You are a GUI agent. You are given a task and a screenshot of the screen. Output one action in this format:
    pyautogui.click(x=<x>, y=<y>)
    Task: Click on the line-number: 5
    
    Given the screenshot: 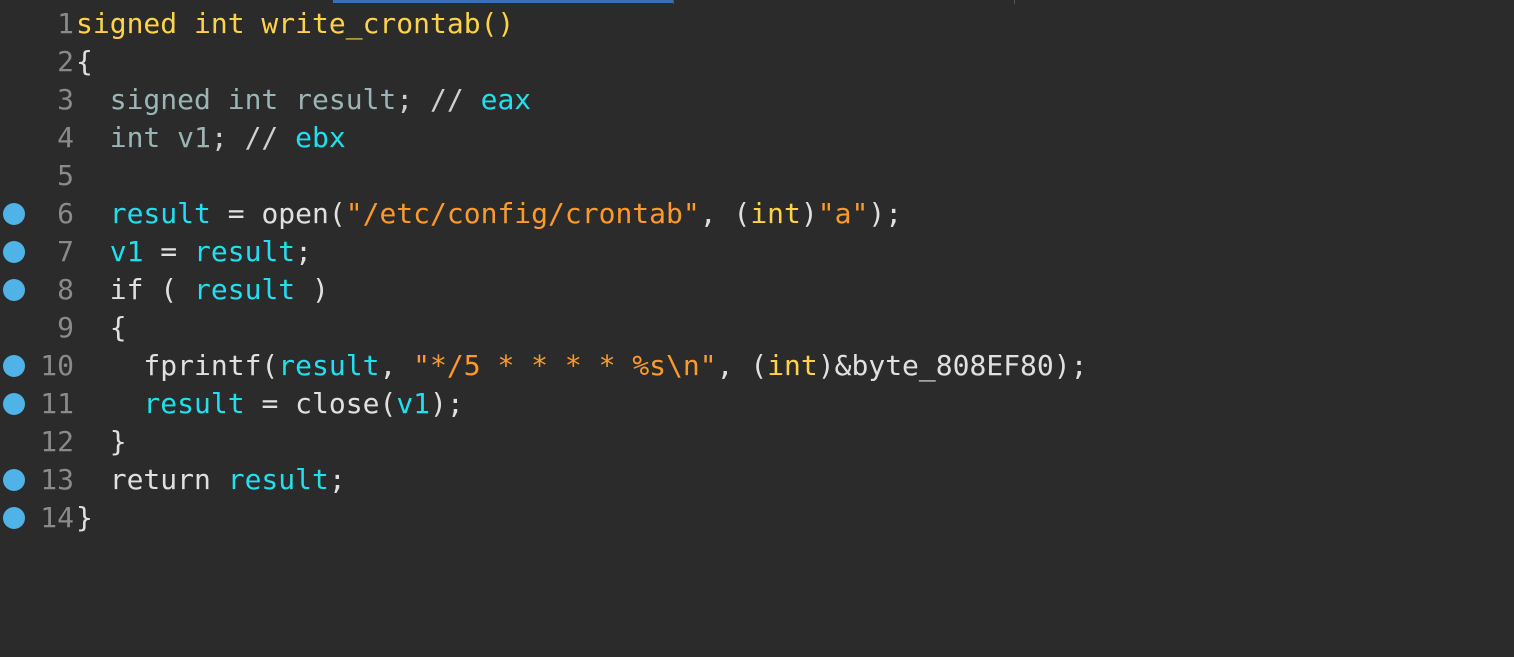 What is the action you would take?
    pyautogui.click(x=65, y=175)
    